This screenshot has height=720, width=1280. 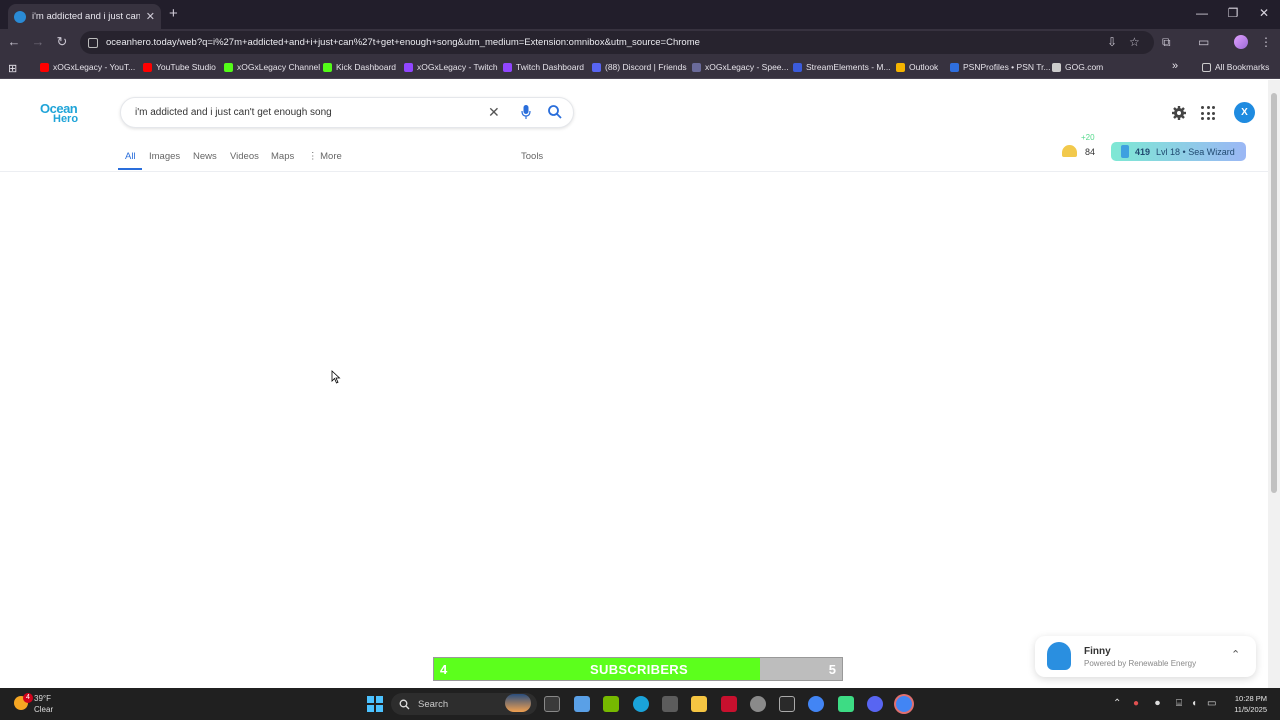 What do you see at coordinates (1134, 42) in the screenshot?
I see `bookmark-star-icon: ☆` at bounding box center [1134, 42].